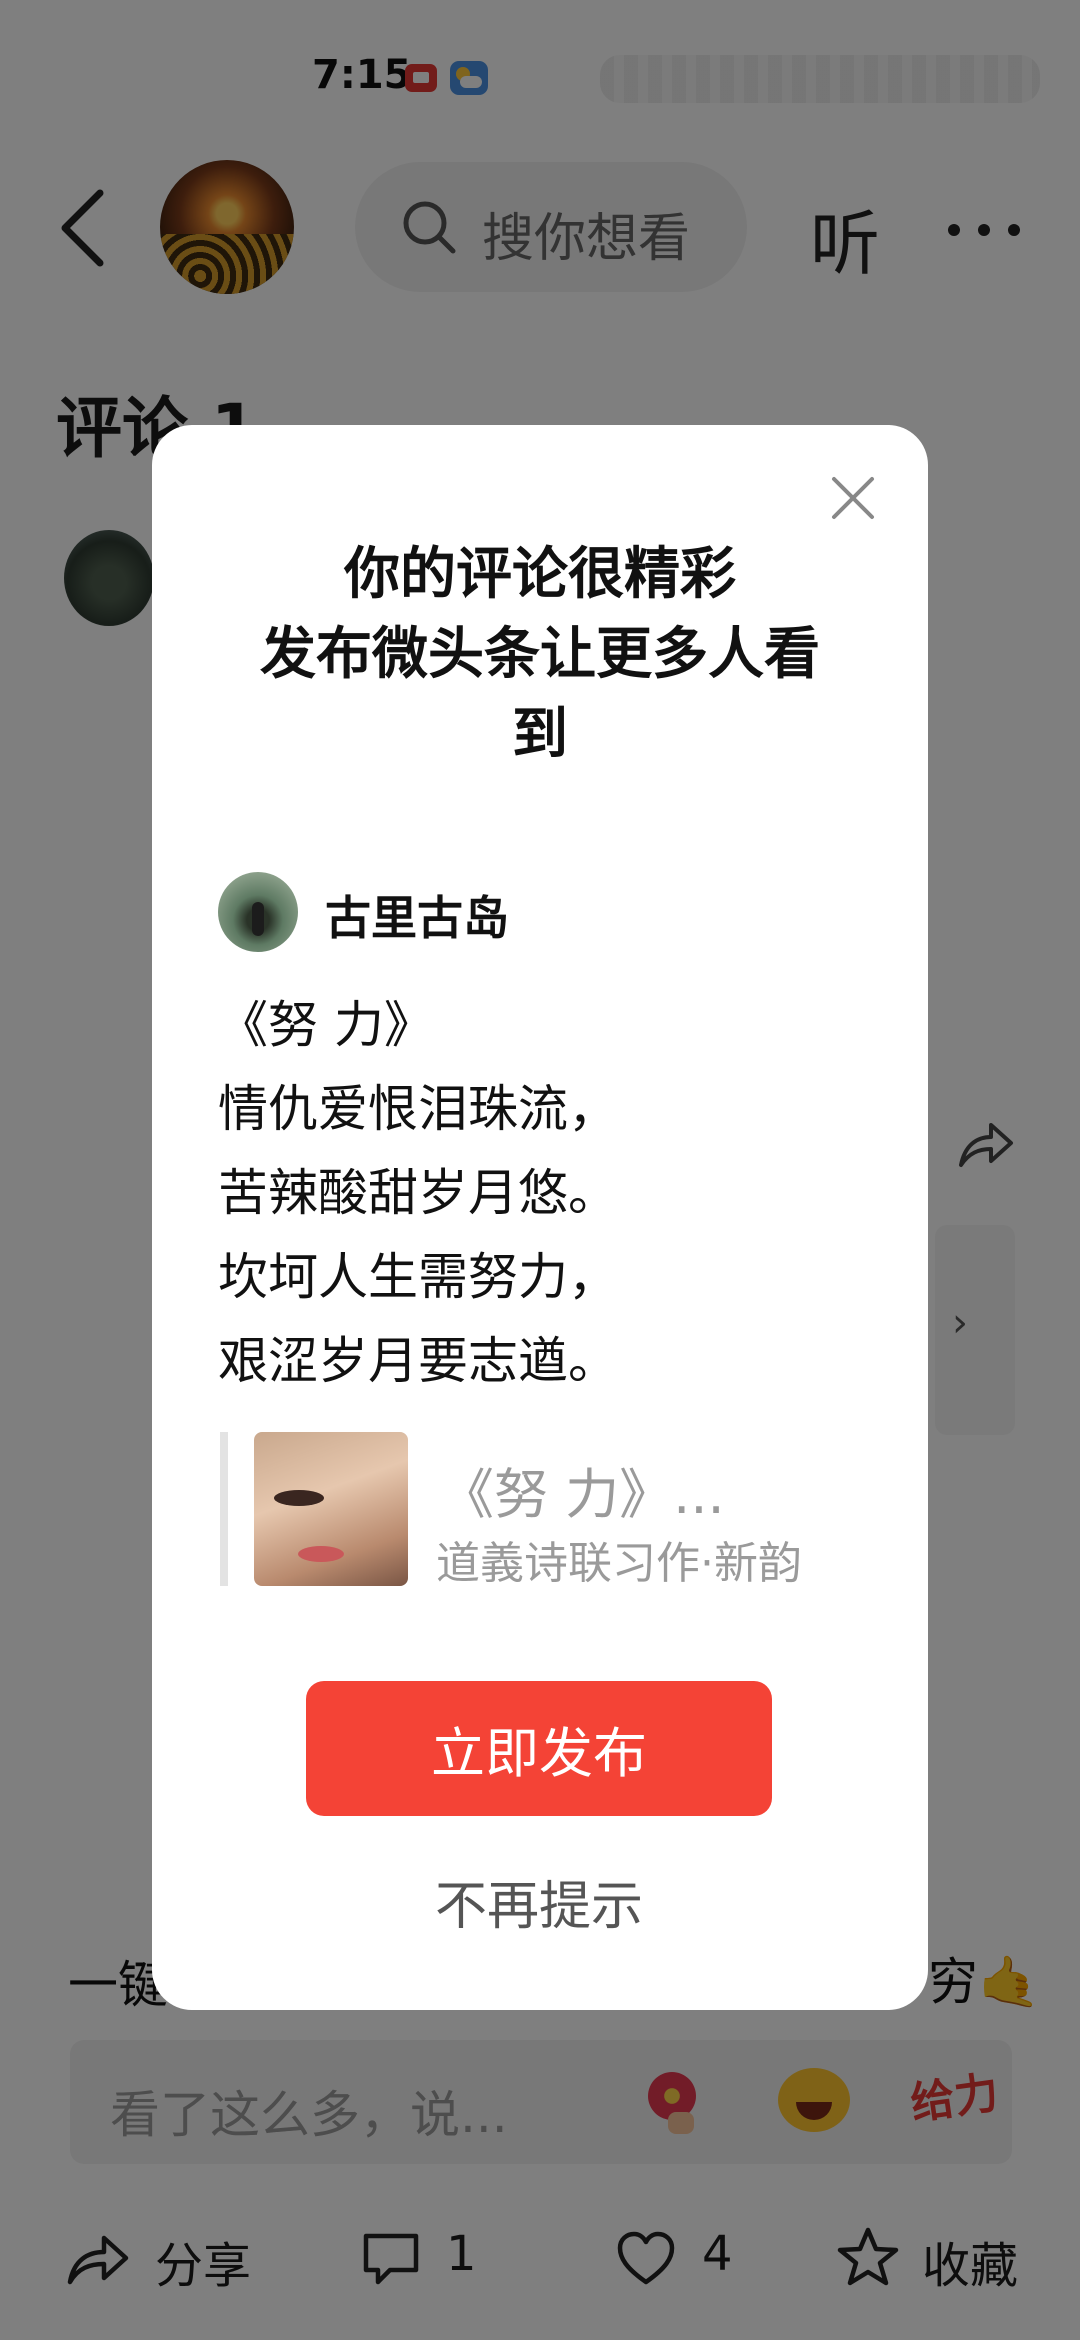 Image resolution: width=1080 pixels, height=2340 pixels. What do you see at coordinates (539, 1748) in the screenshot?
I see `publish-now-button: 立即发布` at bounding box center [539, 1748].